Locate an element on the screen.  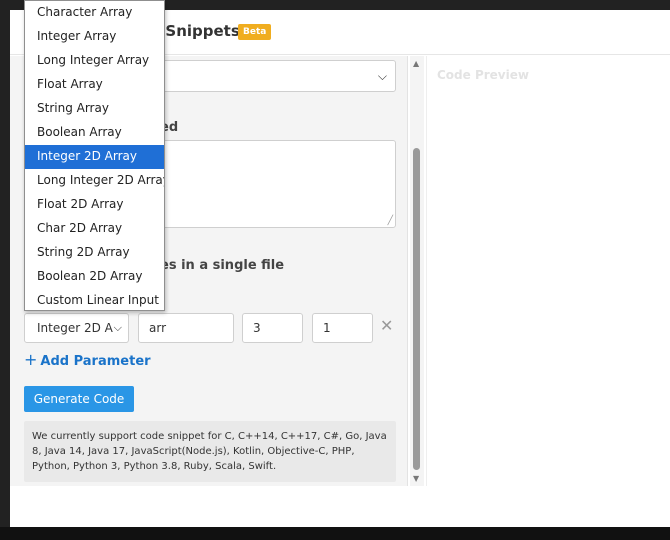
param-name-input: arr is located at coordinates (186, 328).